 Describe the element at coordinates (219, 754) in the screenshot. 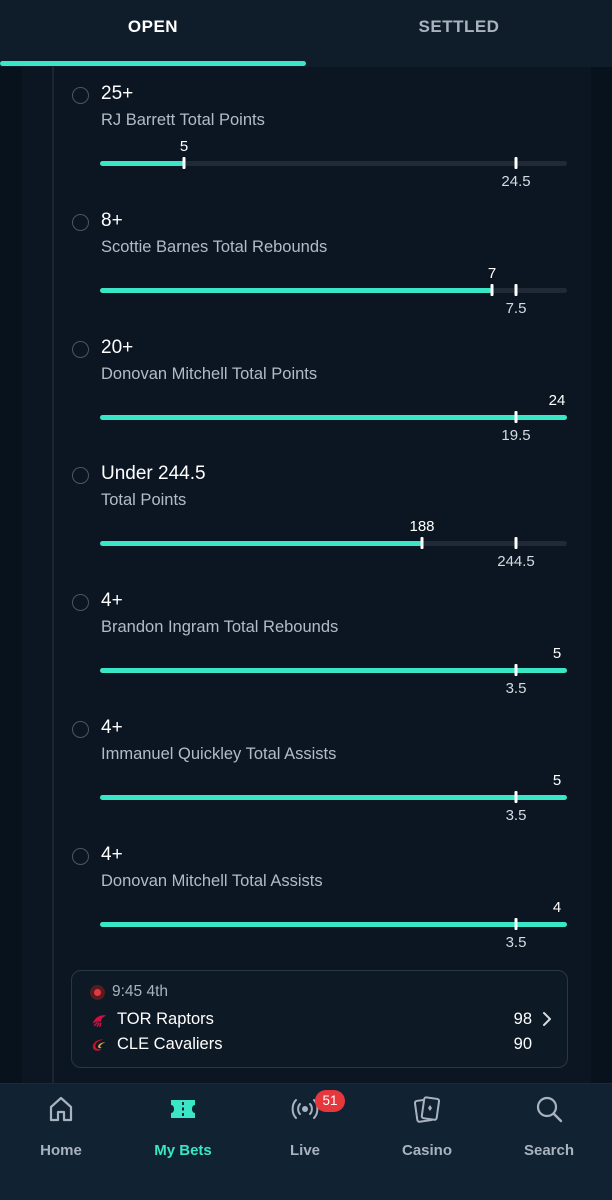

I see `leg-market: Immanuel Quickley Total Assists` at that location.